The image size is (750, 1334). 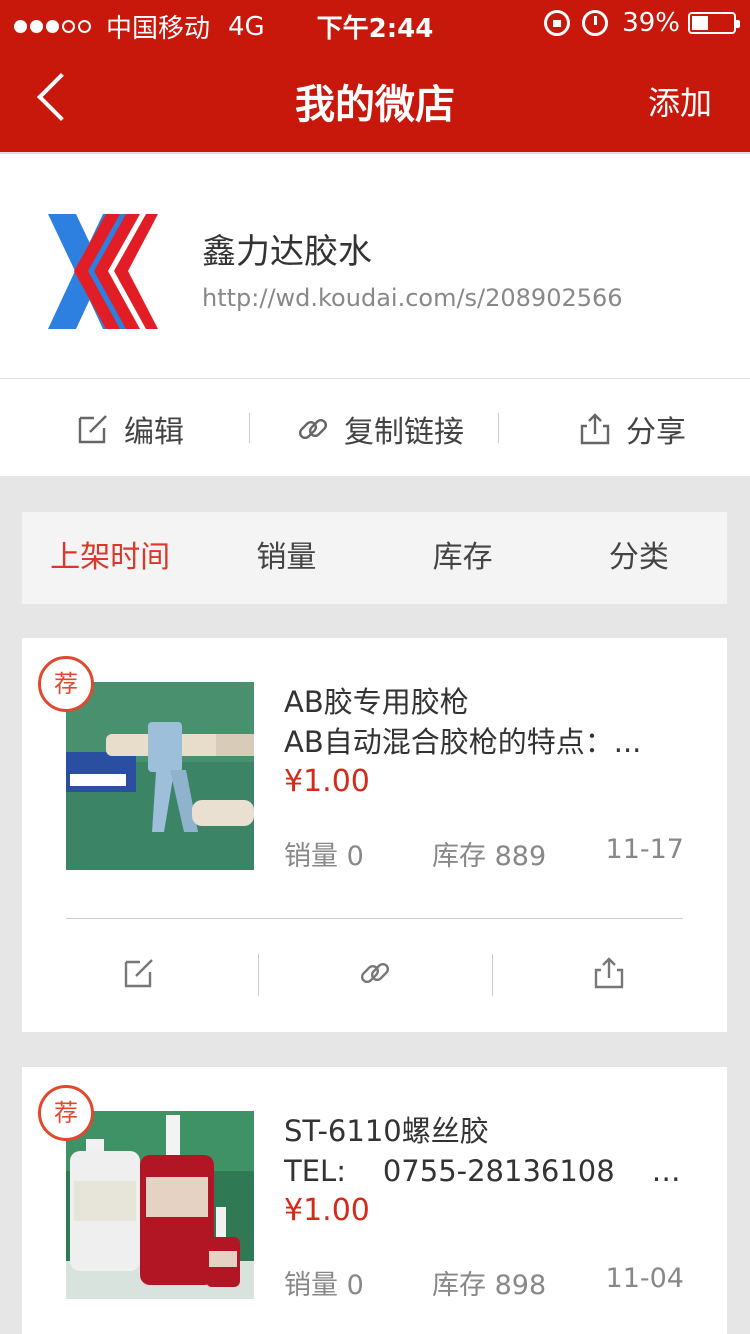 I want to click on product-title: ST-6110螺丝胶, so click(x=386, y=1131).